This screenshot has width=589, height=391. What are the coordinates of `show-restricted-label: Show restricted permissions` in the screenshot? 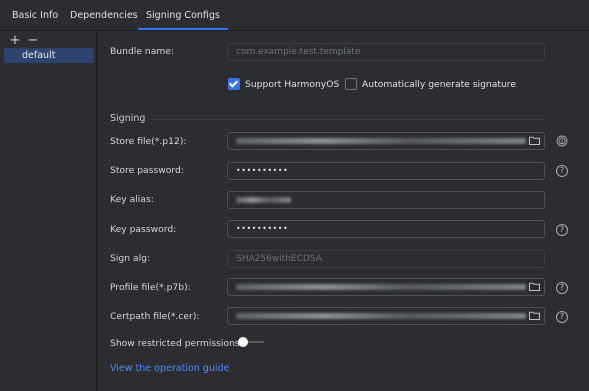 It's located at (175, 343).